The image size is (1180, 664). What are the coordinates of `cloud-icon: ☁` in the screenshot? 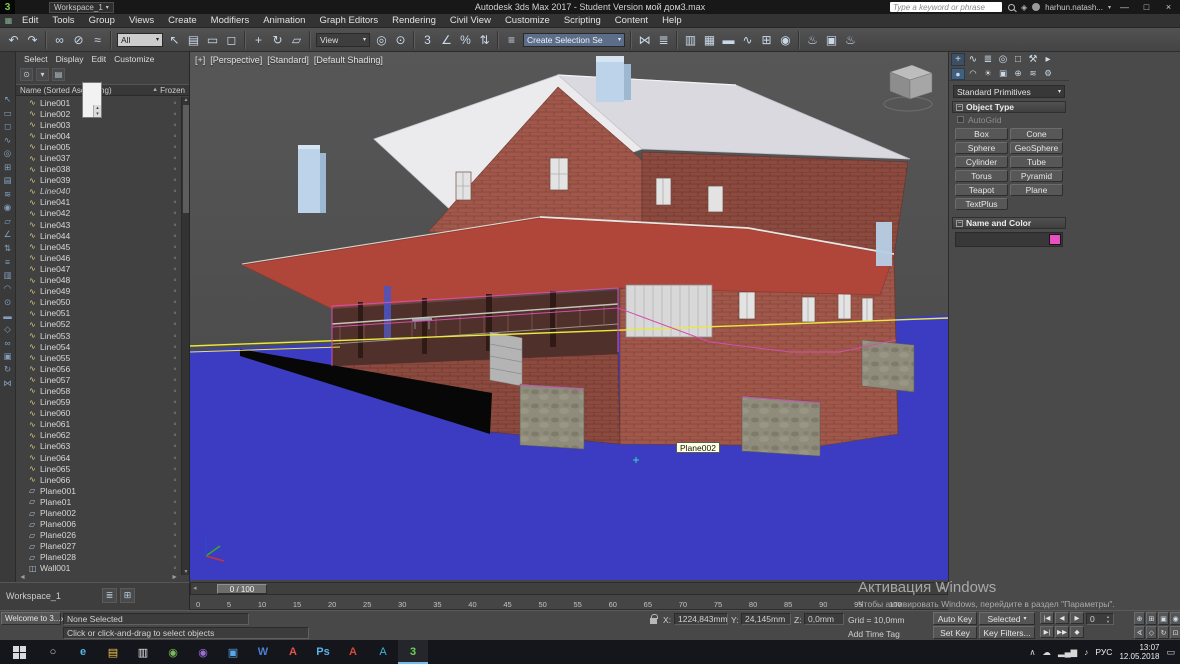 It's located at (1047, 652).